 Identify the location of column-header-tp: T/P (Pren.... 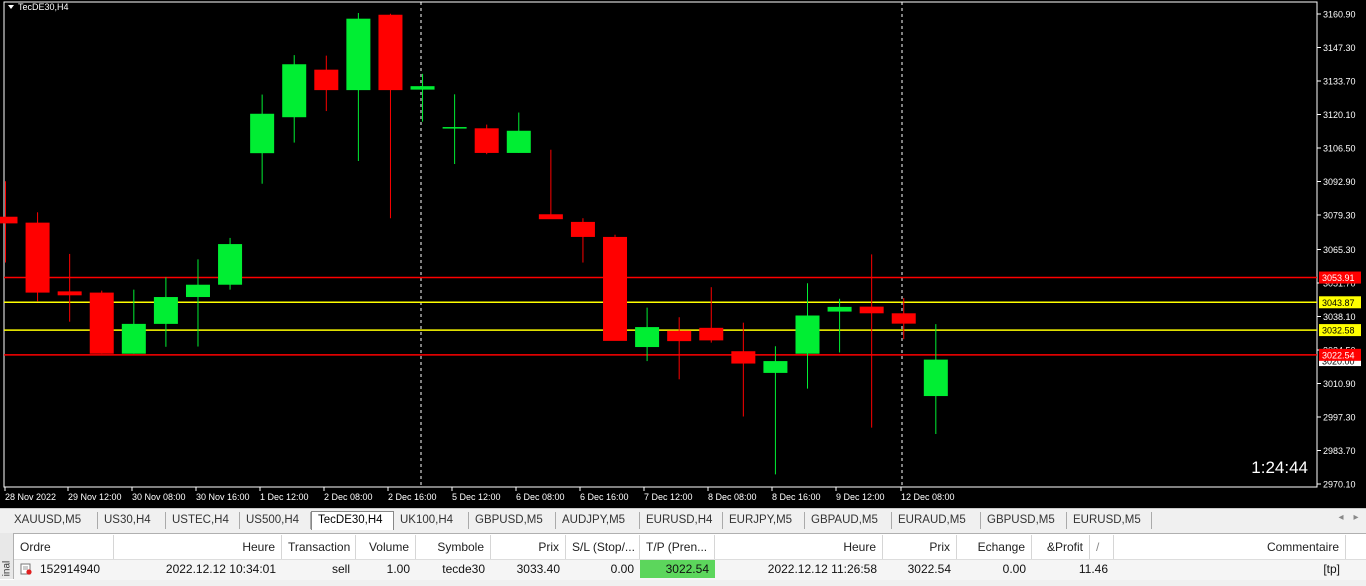
(677, 547).